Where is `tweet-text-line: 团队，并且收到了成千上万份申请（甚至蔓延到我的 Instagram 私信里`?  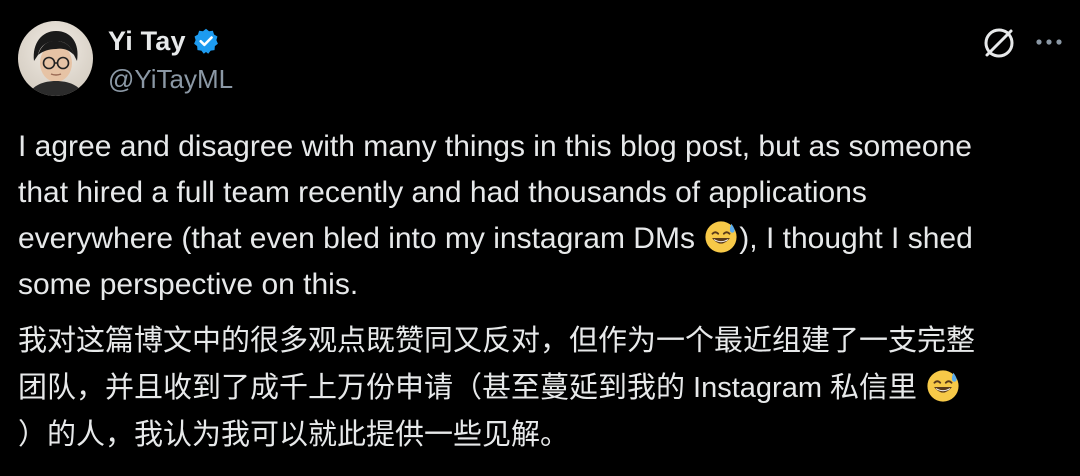
tweet-text-line: 团队，并且收到了成千上万份申请（甚至蔓延到我的 Instagram 私信里 is located at coordinates (543, 388).